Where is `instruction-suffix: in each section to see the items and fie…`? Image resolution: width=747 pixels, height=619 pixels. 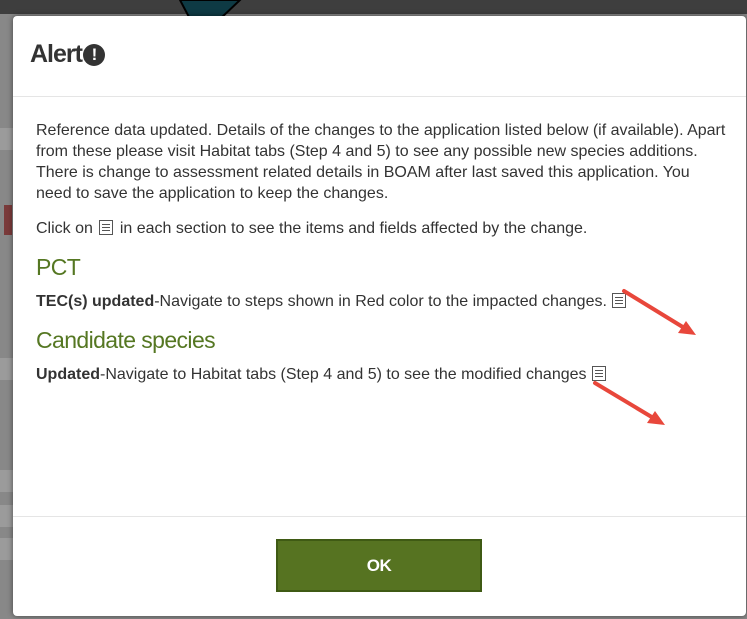
instruction-suffix: in each section to see the items and fie… is located at coordinates (353, 228).